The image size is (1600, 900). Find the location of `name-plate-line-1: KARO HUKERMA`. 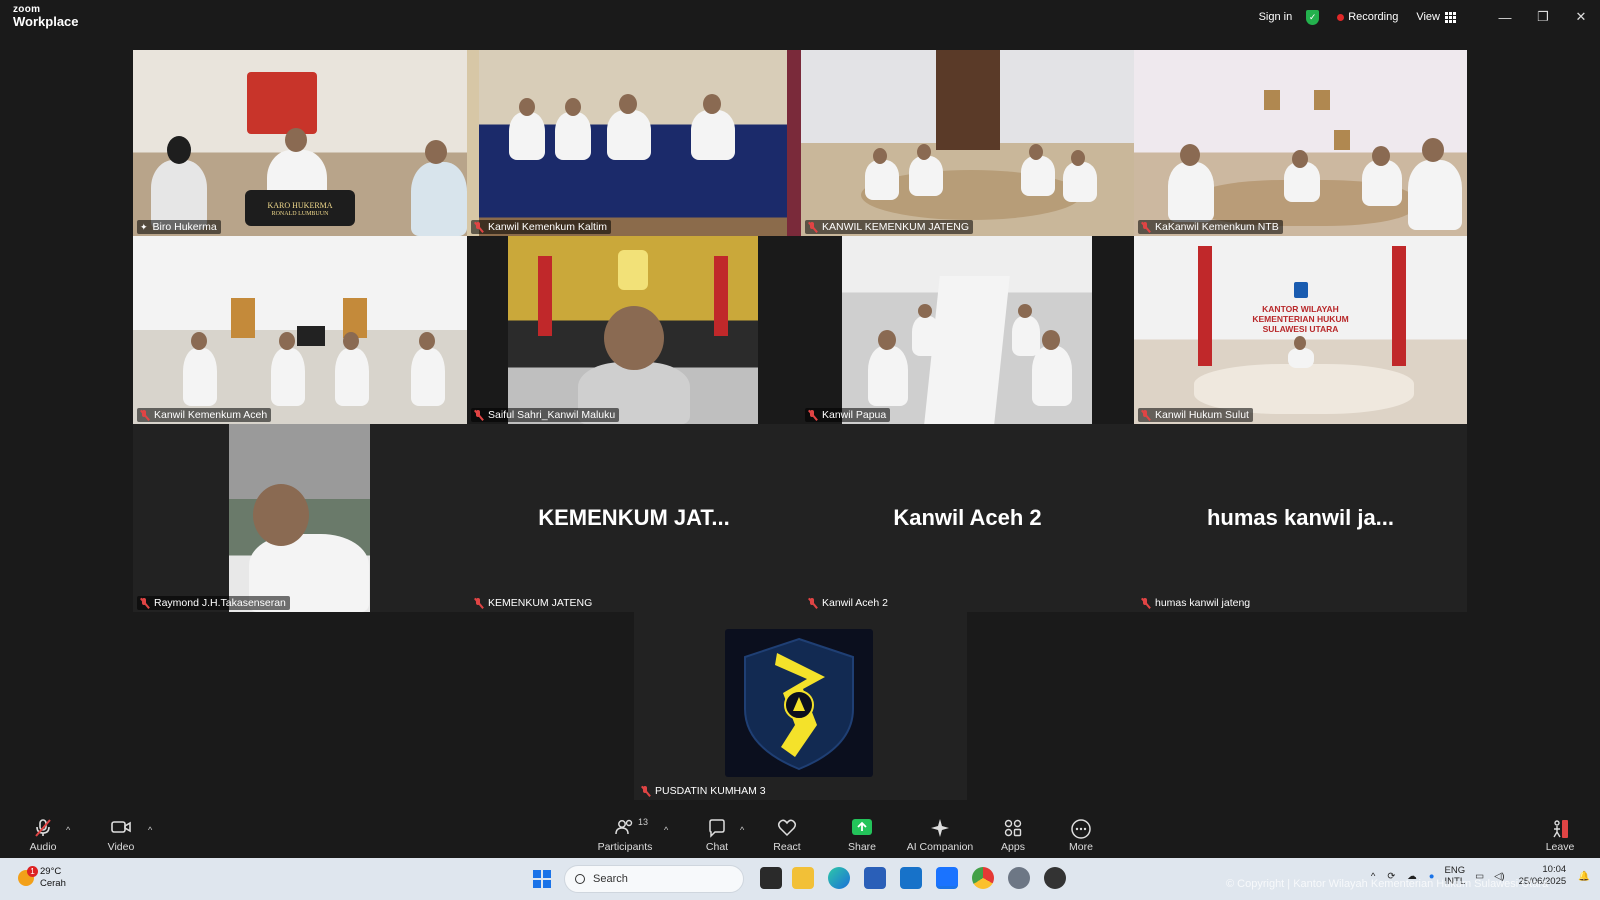

name-plate-line-1: KARO HUKERMA is located at coordinates (300, 205).